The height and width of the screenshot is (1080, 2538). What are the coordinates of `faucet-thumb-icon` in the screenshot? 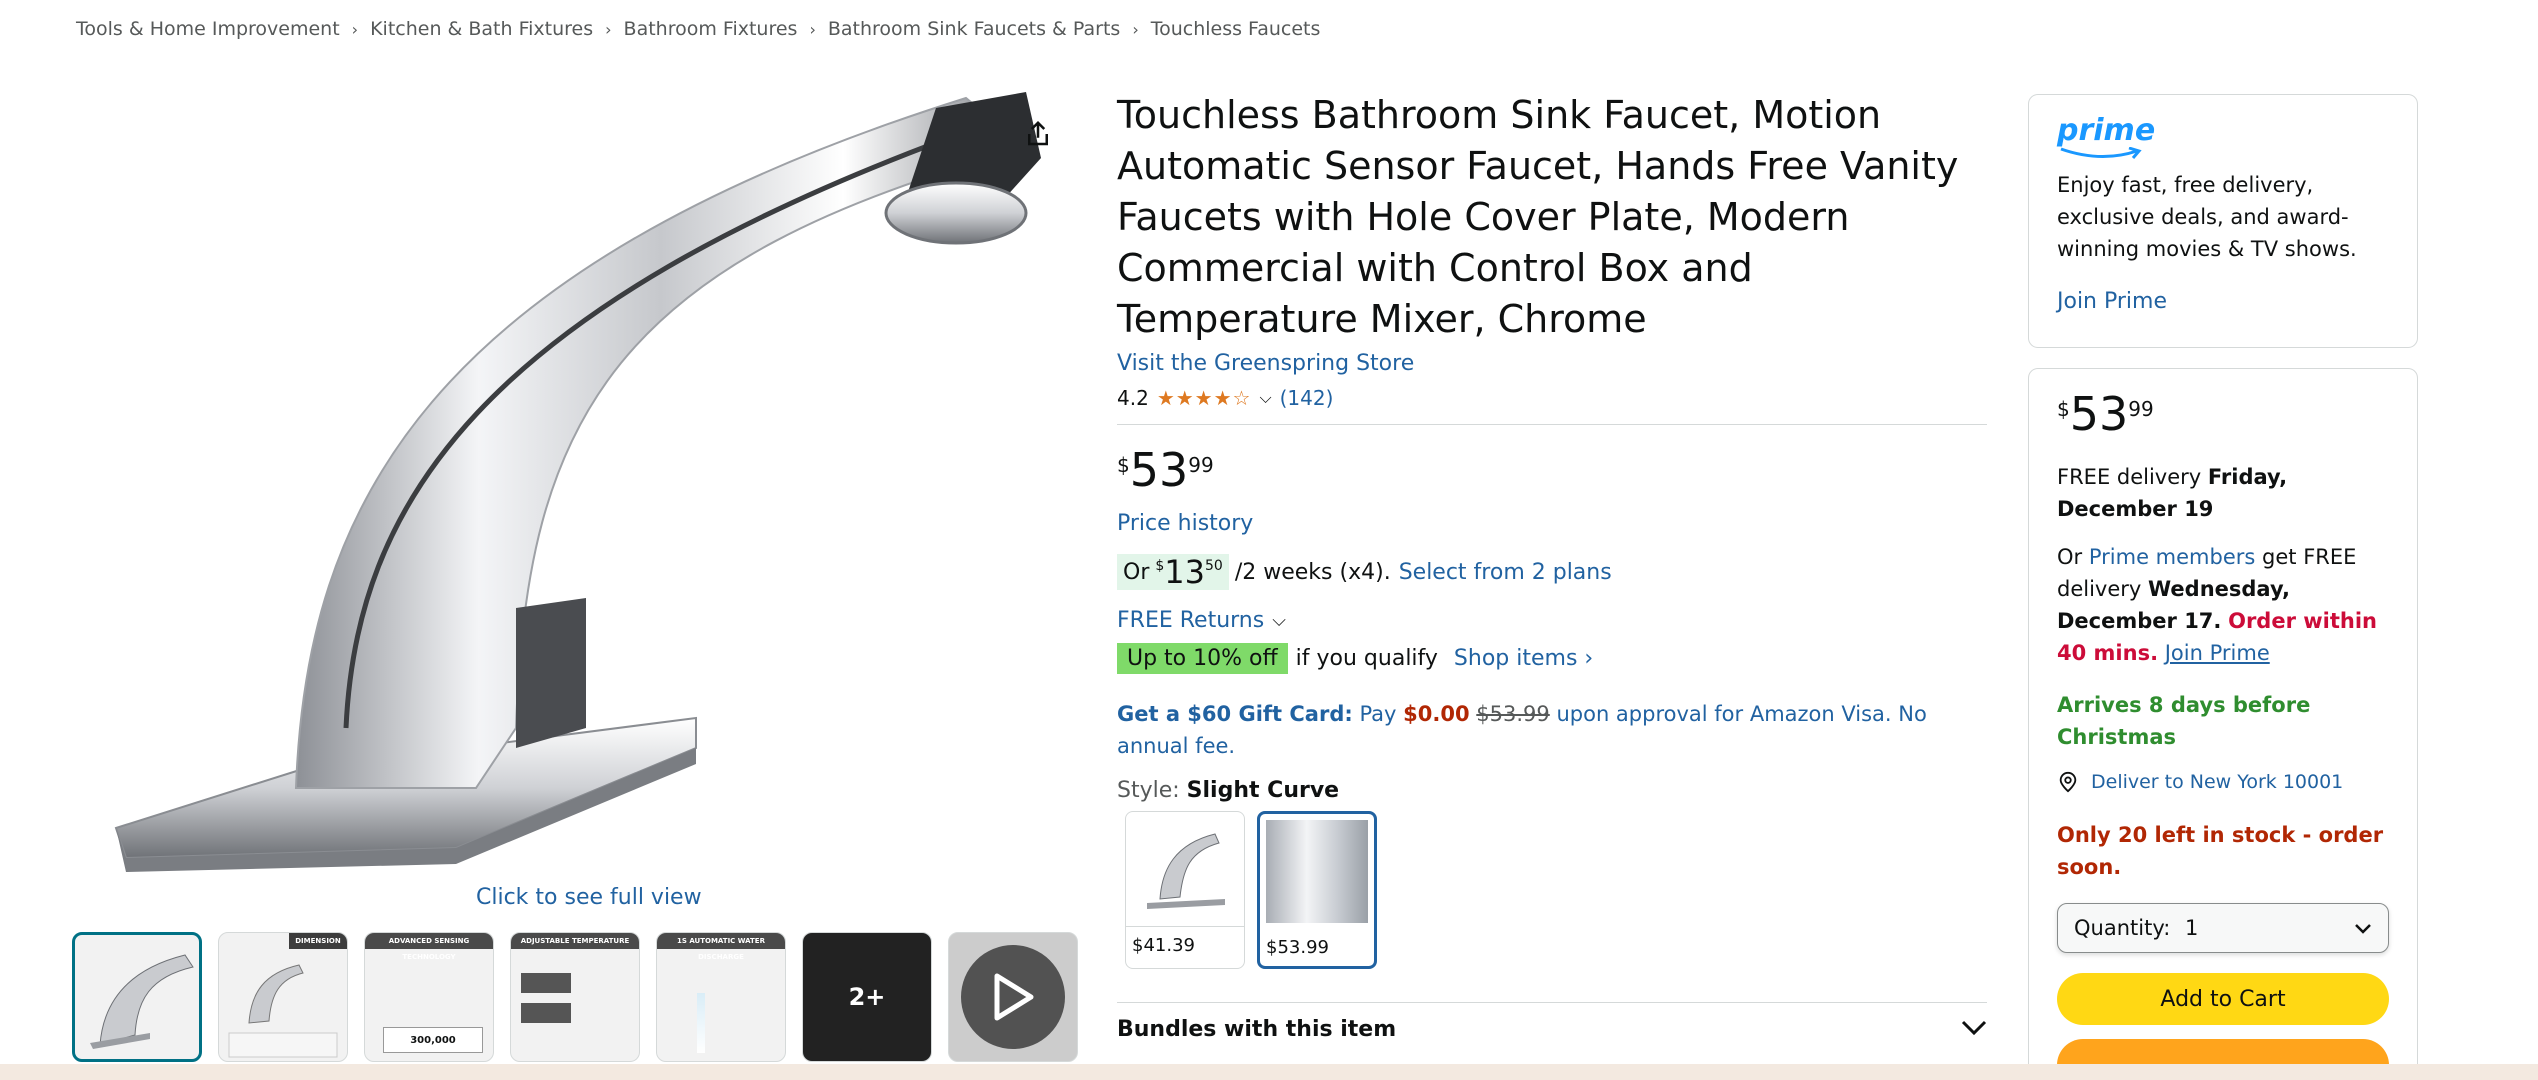 It's located at (142, 1001).